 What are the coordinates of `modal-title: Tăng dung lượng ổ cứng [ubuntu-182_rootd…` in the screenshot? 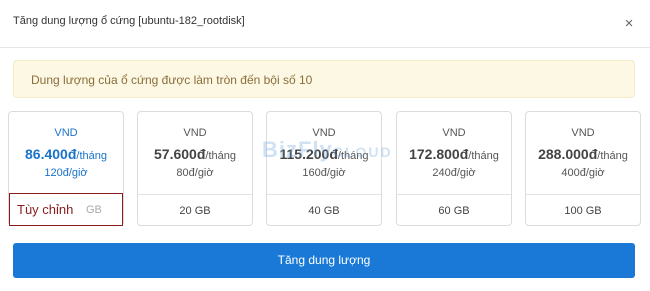 It's located at (129, 21).